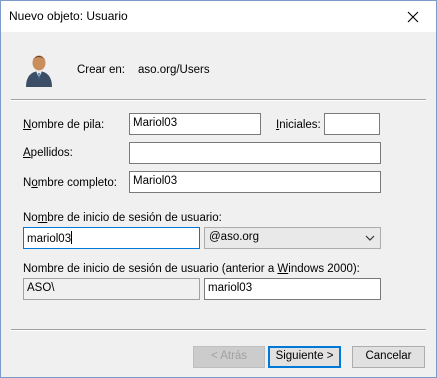  I want to click on chevron-down-icon, so click(370, 238).